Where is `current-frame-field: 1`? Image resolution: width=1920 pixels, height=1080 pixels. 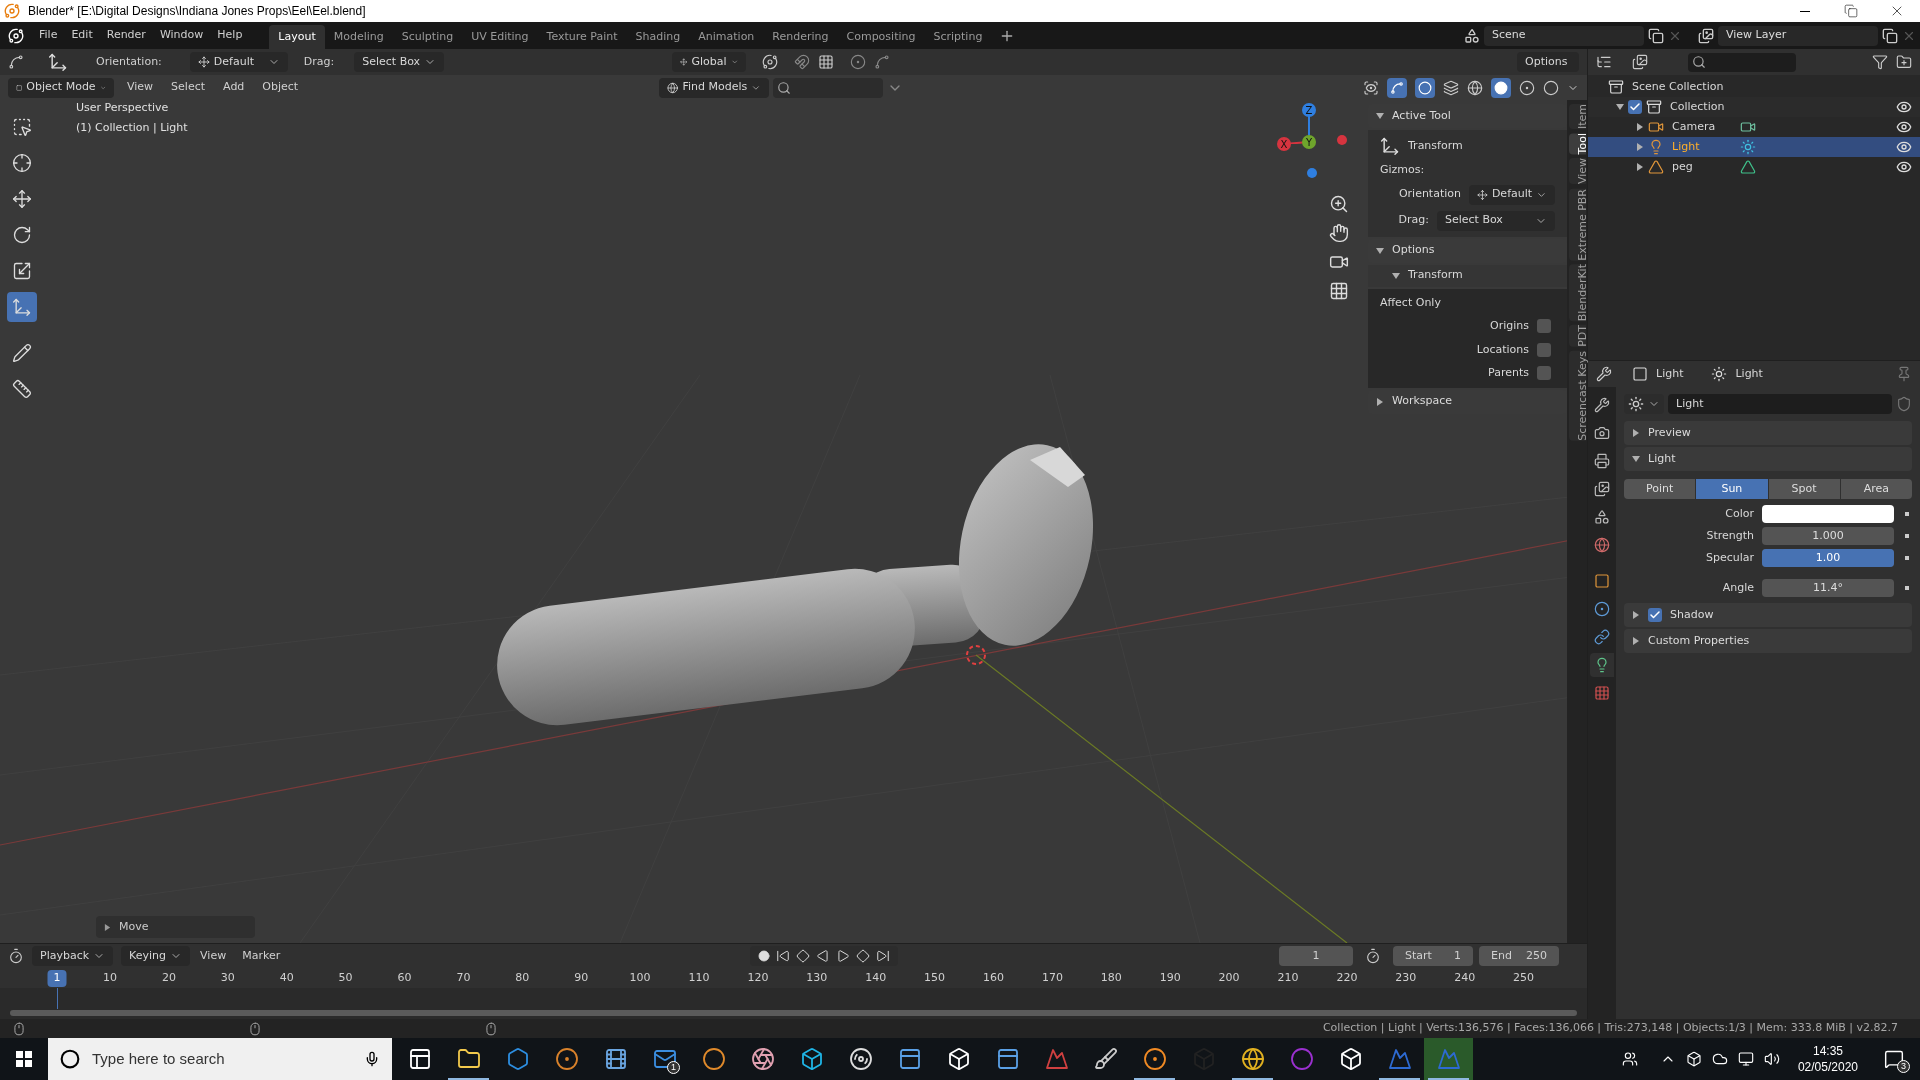
current-frame-field: 1 is located at coordinates (1316, 956).